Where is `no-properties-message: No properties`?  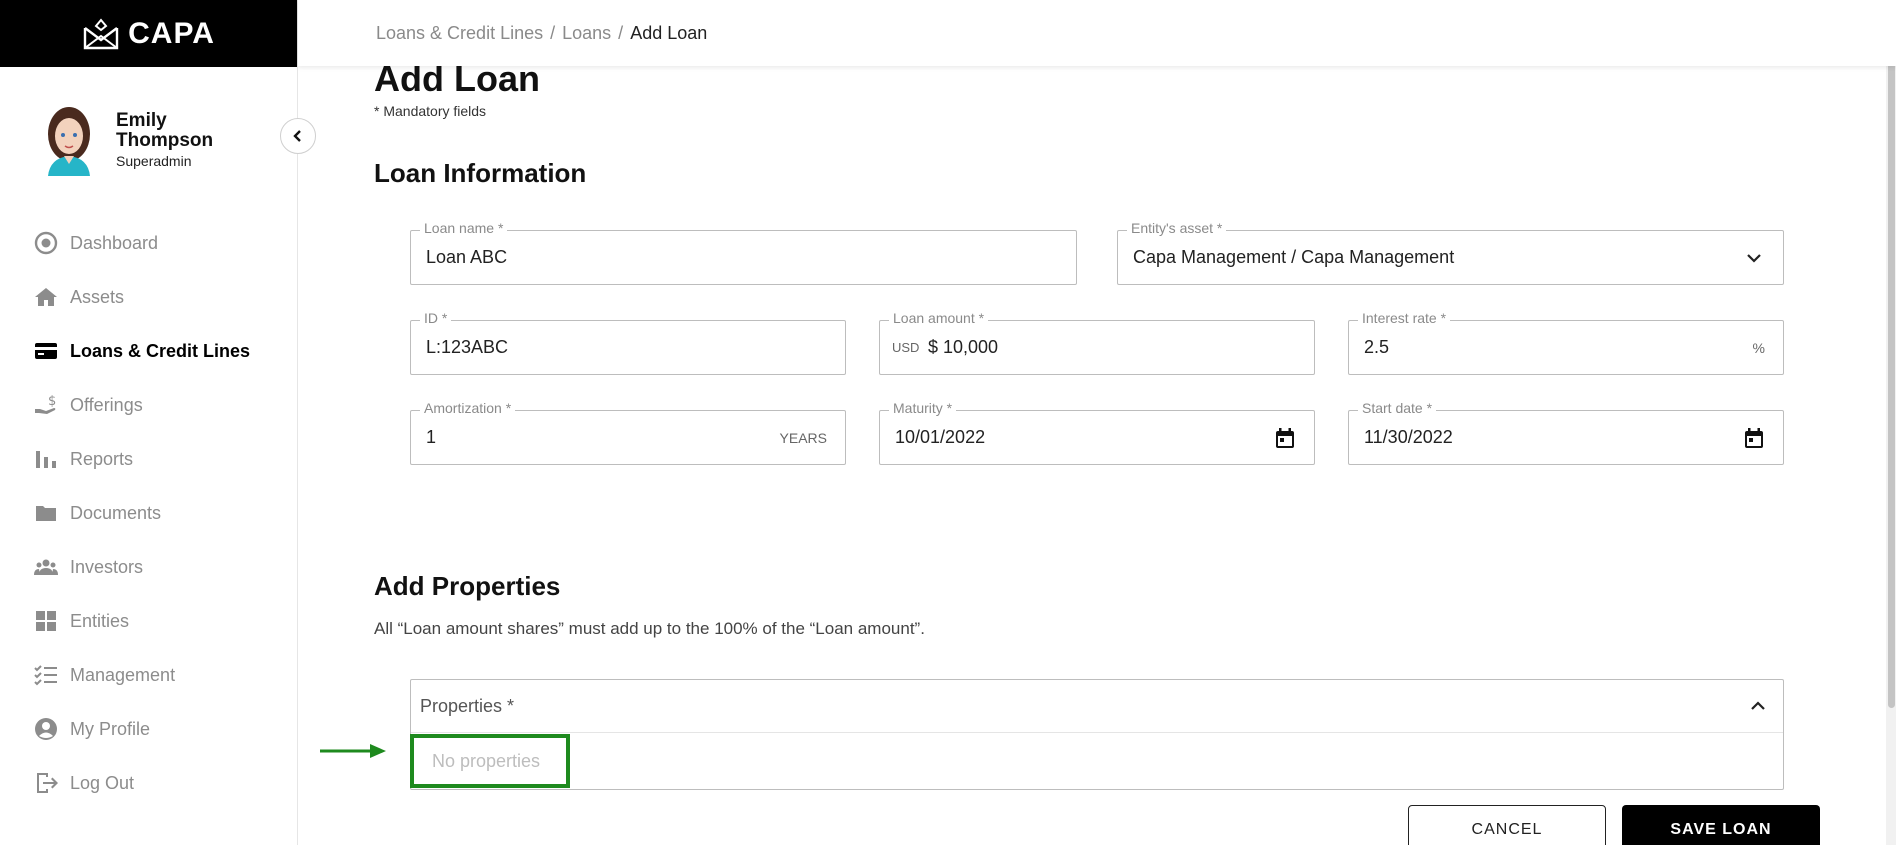 no-properties-message: No properties is located at coordinates (490, 761).